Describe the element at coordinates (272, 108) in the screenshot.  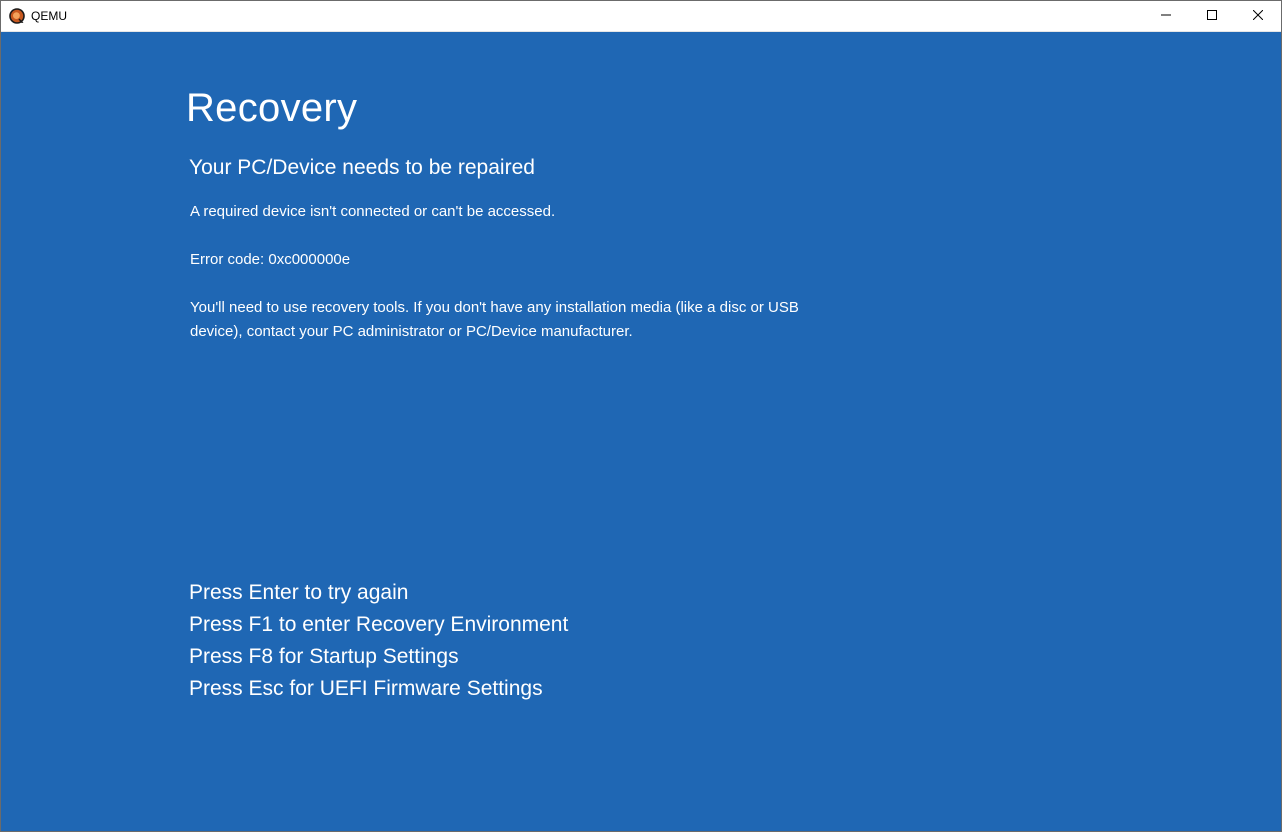
I see `recovery-heading: Recovery` at that location.